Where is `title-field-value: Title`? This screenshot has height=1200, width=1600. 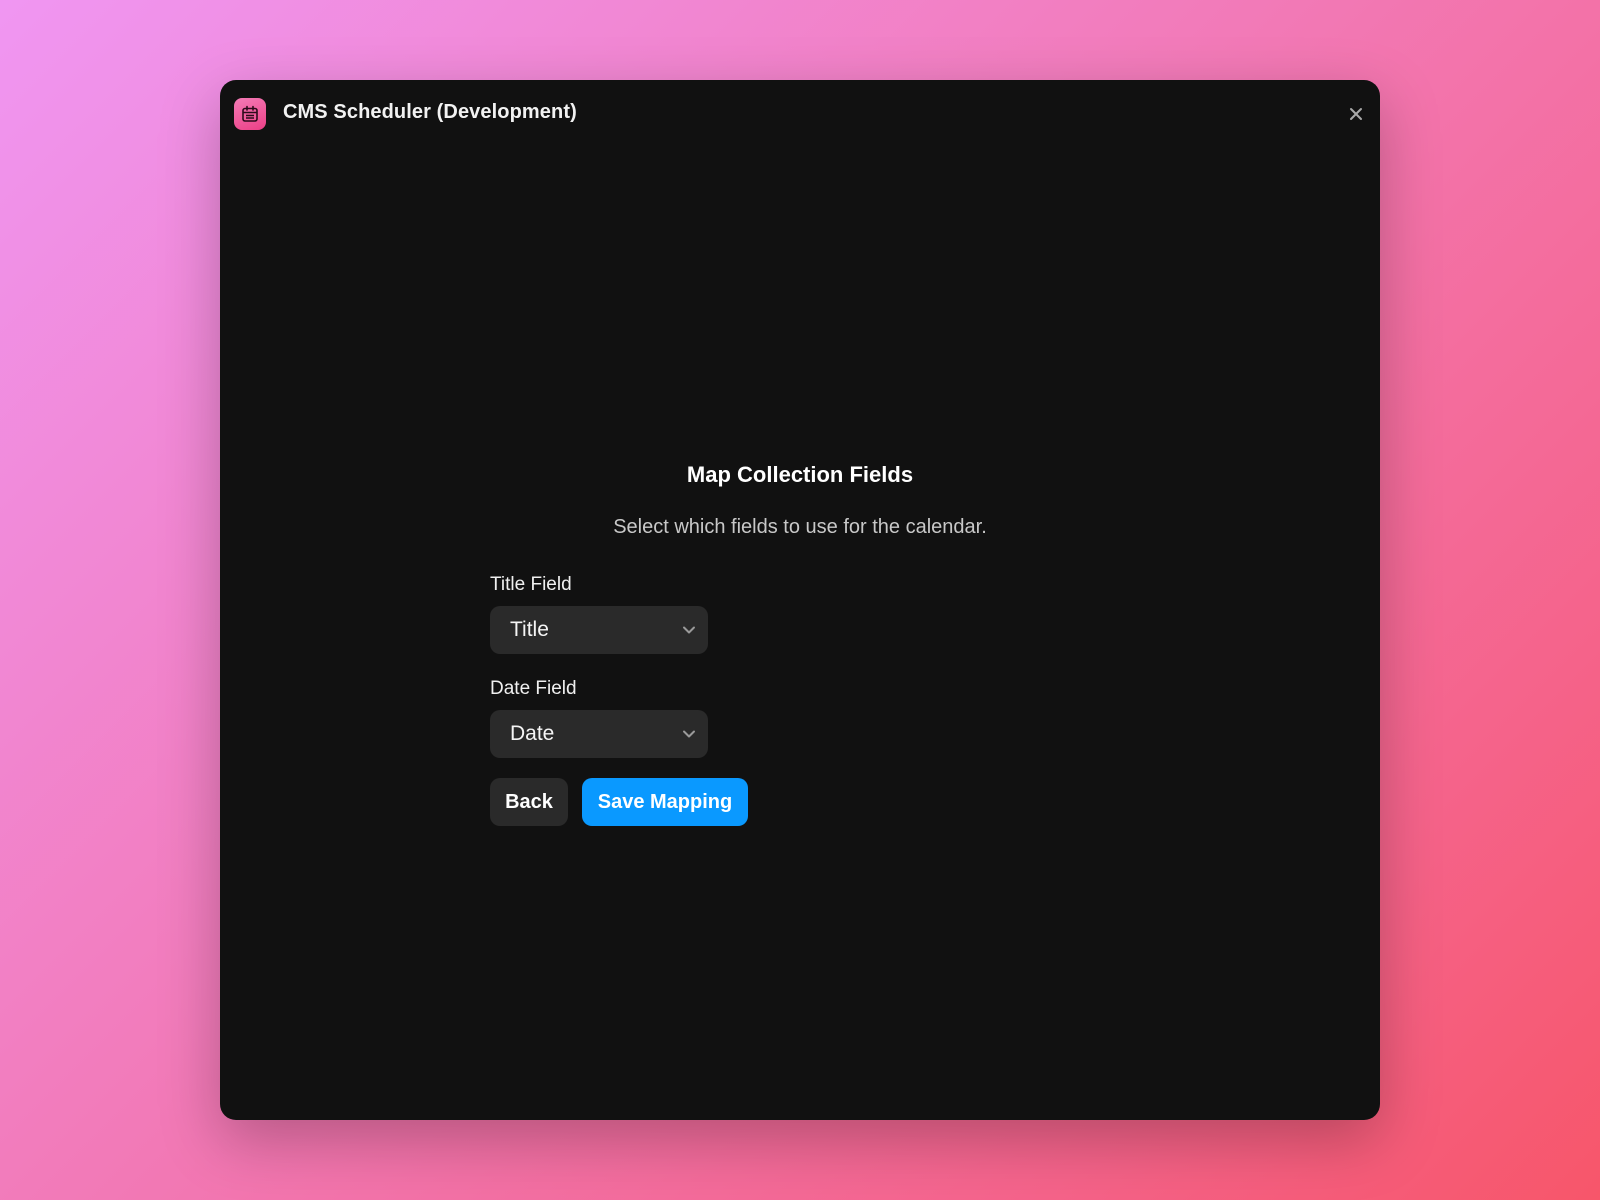
title-field-value: Title is located at coordinates (529, 629).